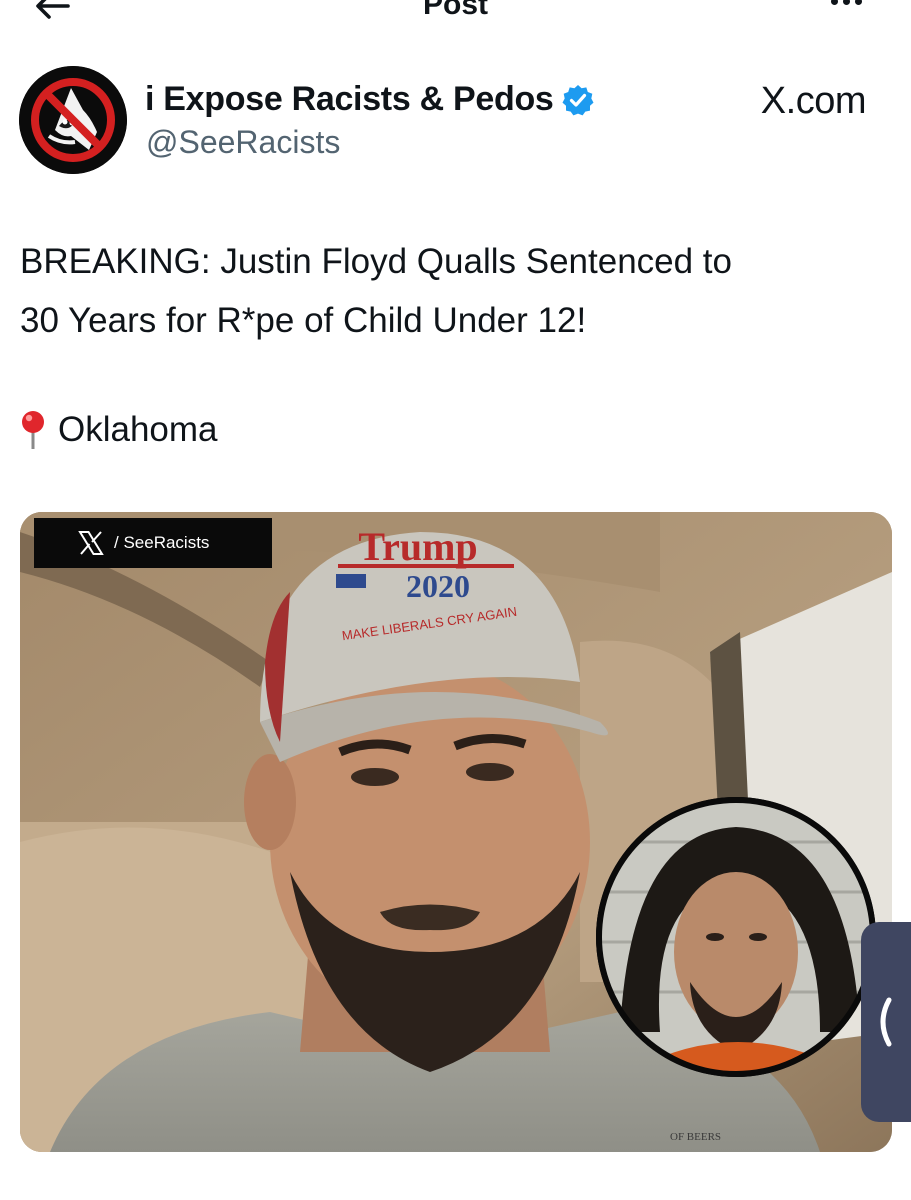 The width and height of the screenshot is (911, 1200). I want to click on x-logo-icon, so click(91, 543).